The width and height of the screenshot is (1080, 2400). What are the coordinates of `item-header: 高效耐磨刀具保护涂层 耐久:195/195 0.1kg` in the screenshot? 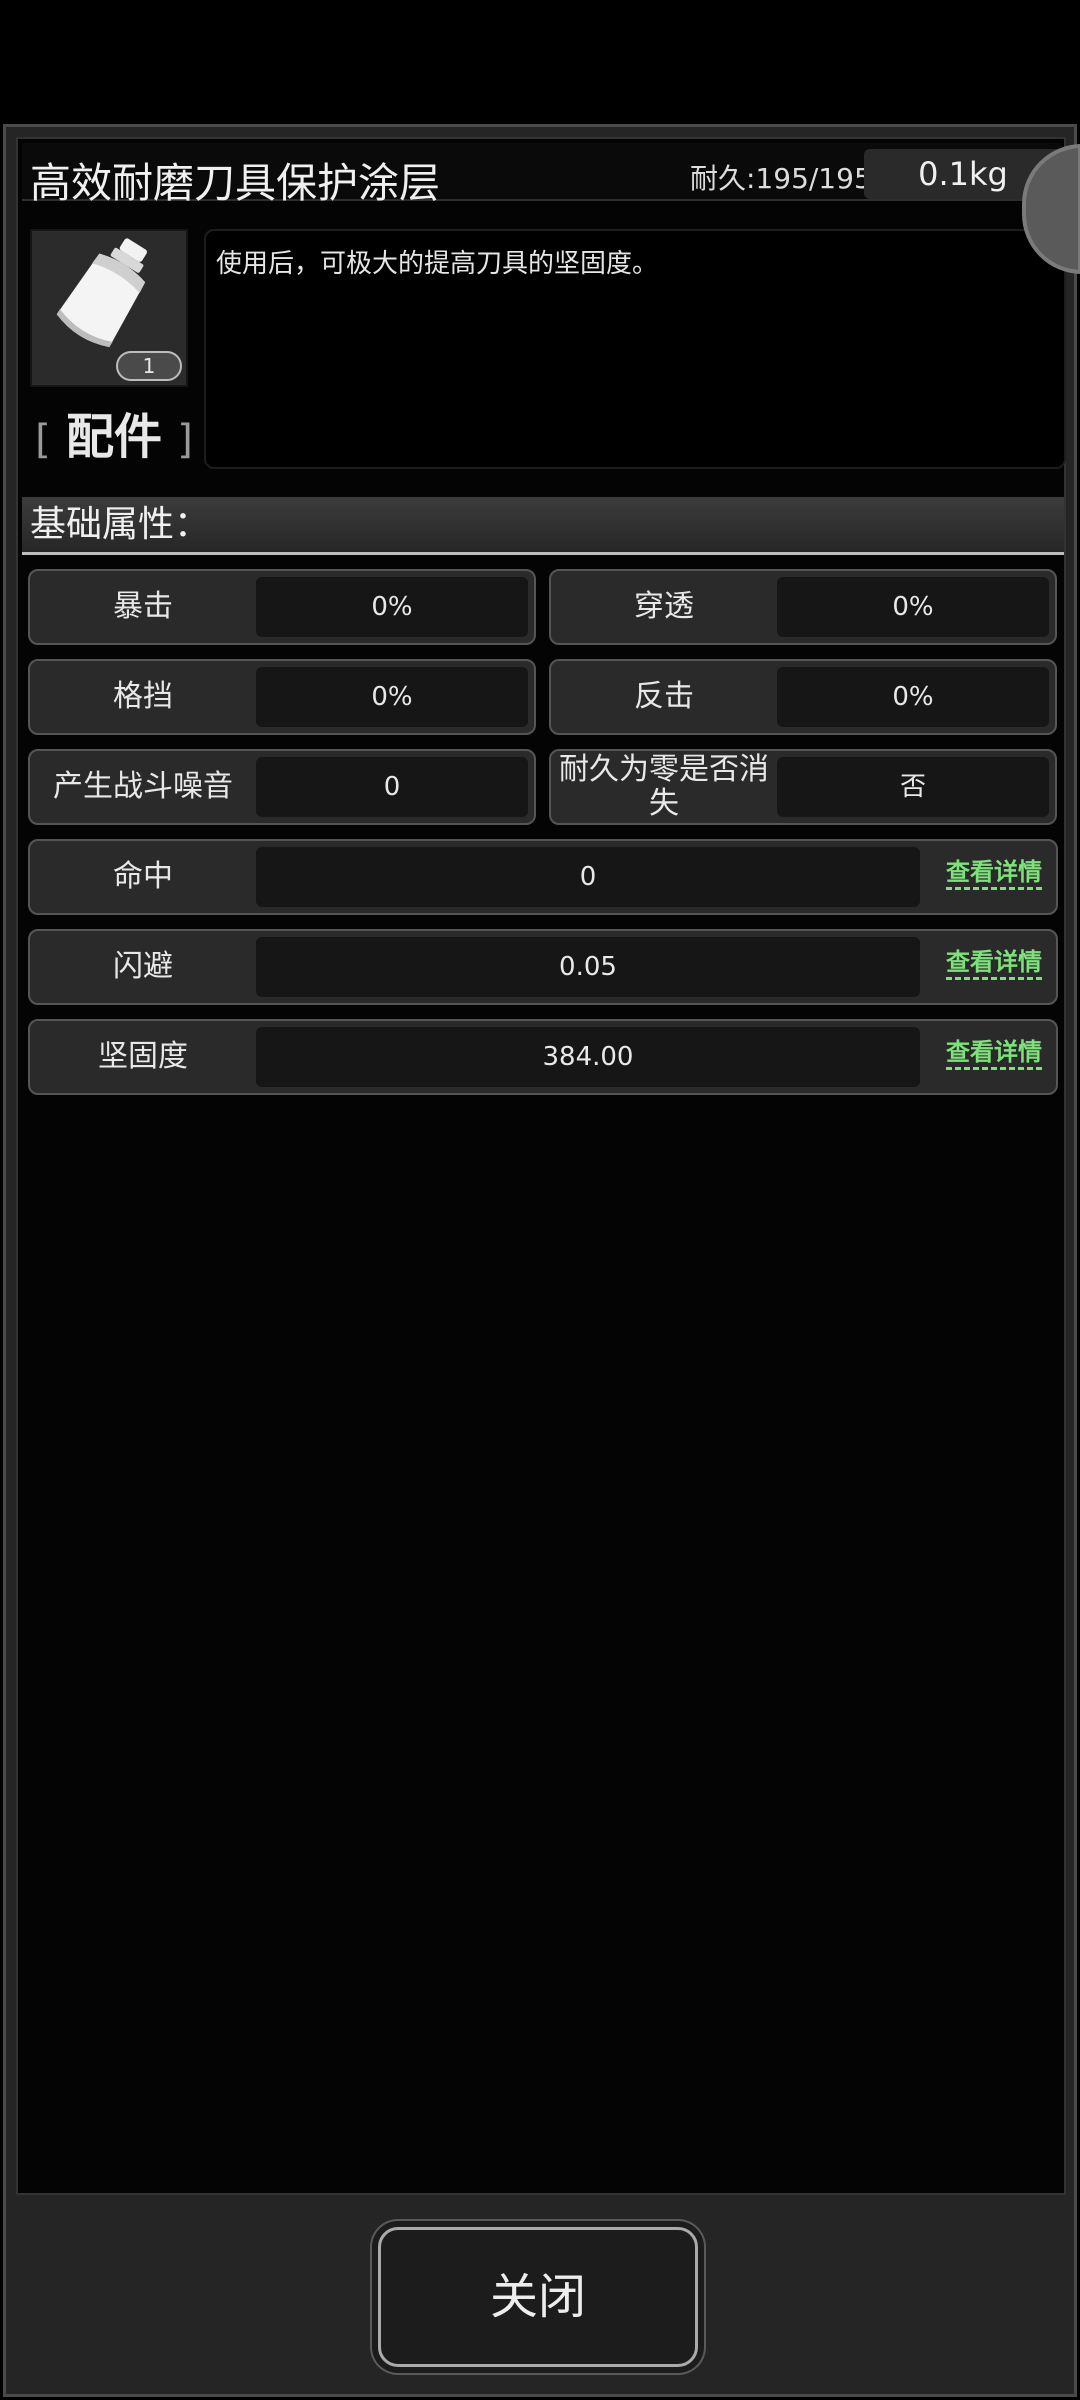 It's located at (542, 175).